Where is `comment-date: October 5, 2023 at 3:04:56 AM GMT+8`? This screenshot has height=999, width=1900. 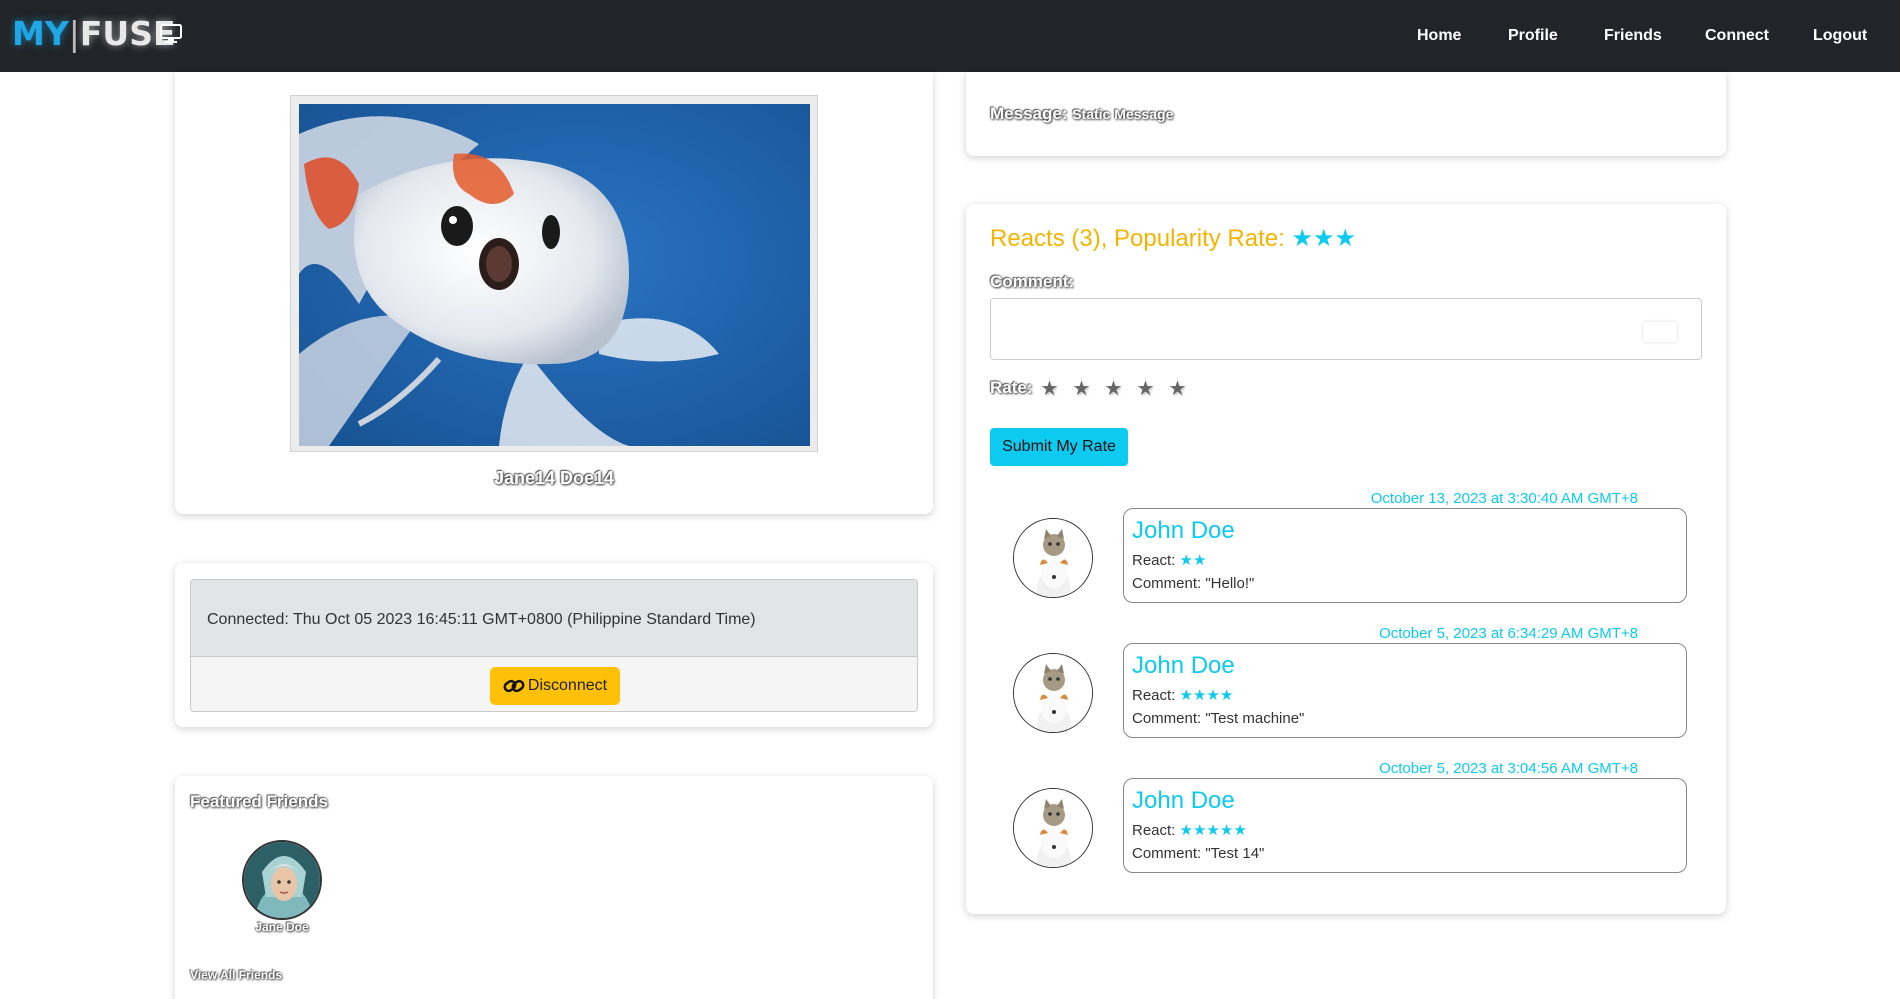 comment-date: October 5, 2023 at 3:04:56 AM GMT+8 is located at coordinates (1508, 768).